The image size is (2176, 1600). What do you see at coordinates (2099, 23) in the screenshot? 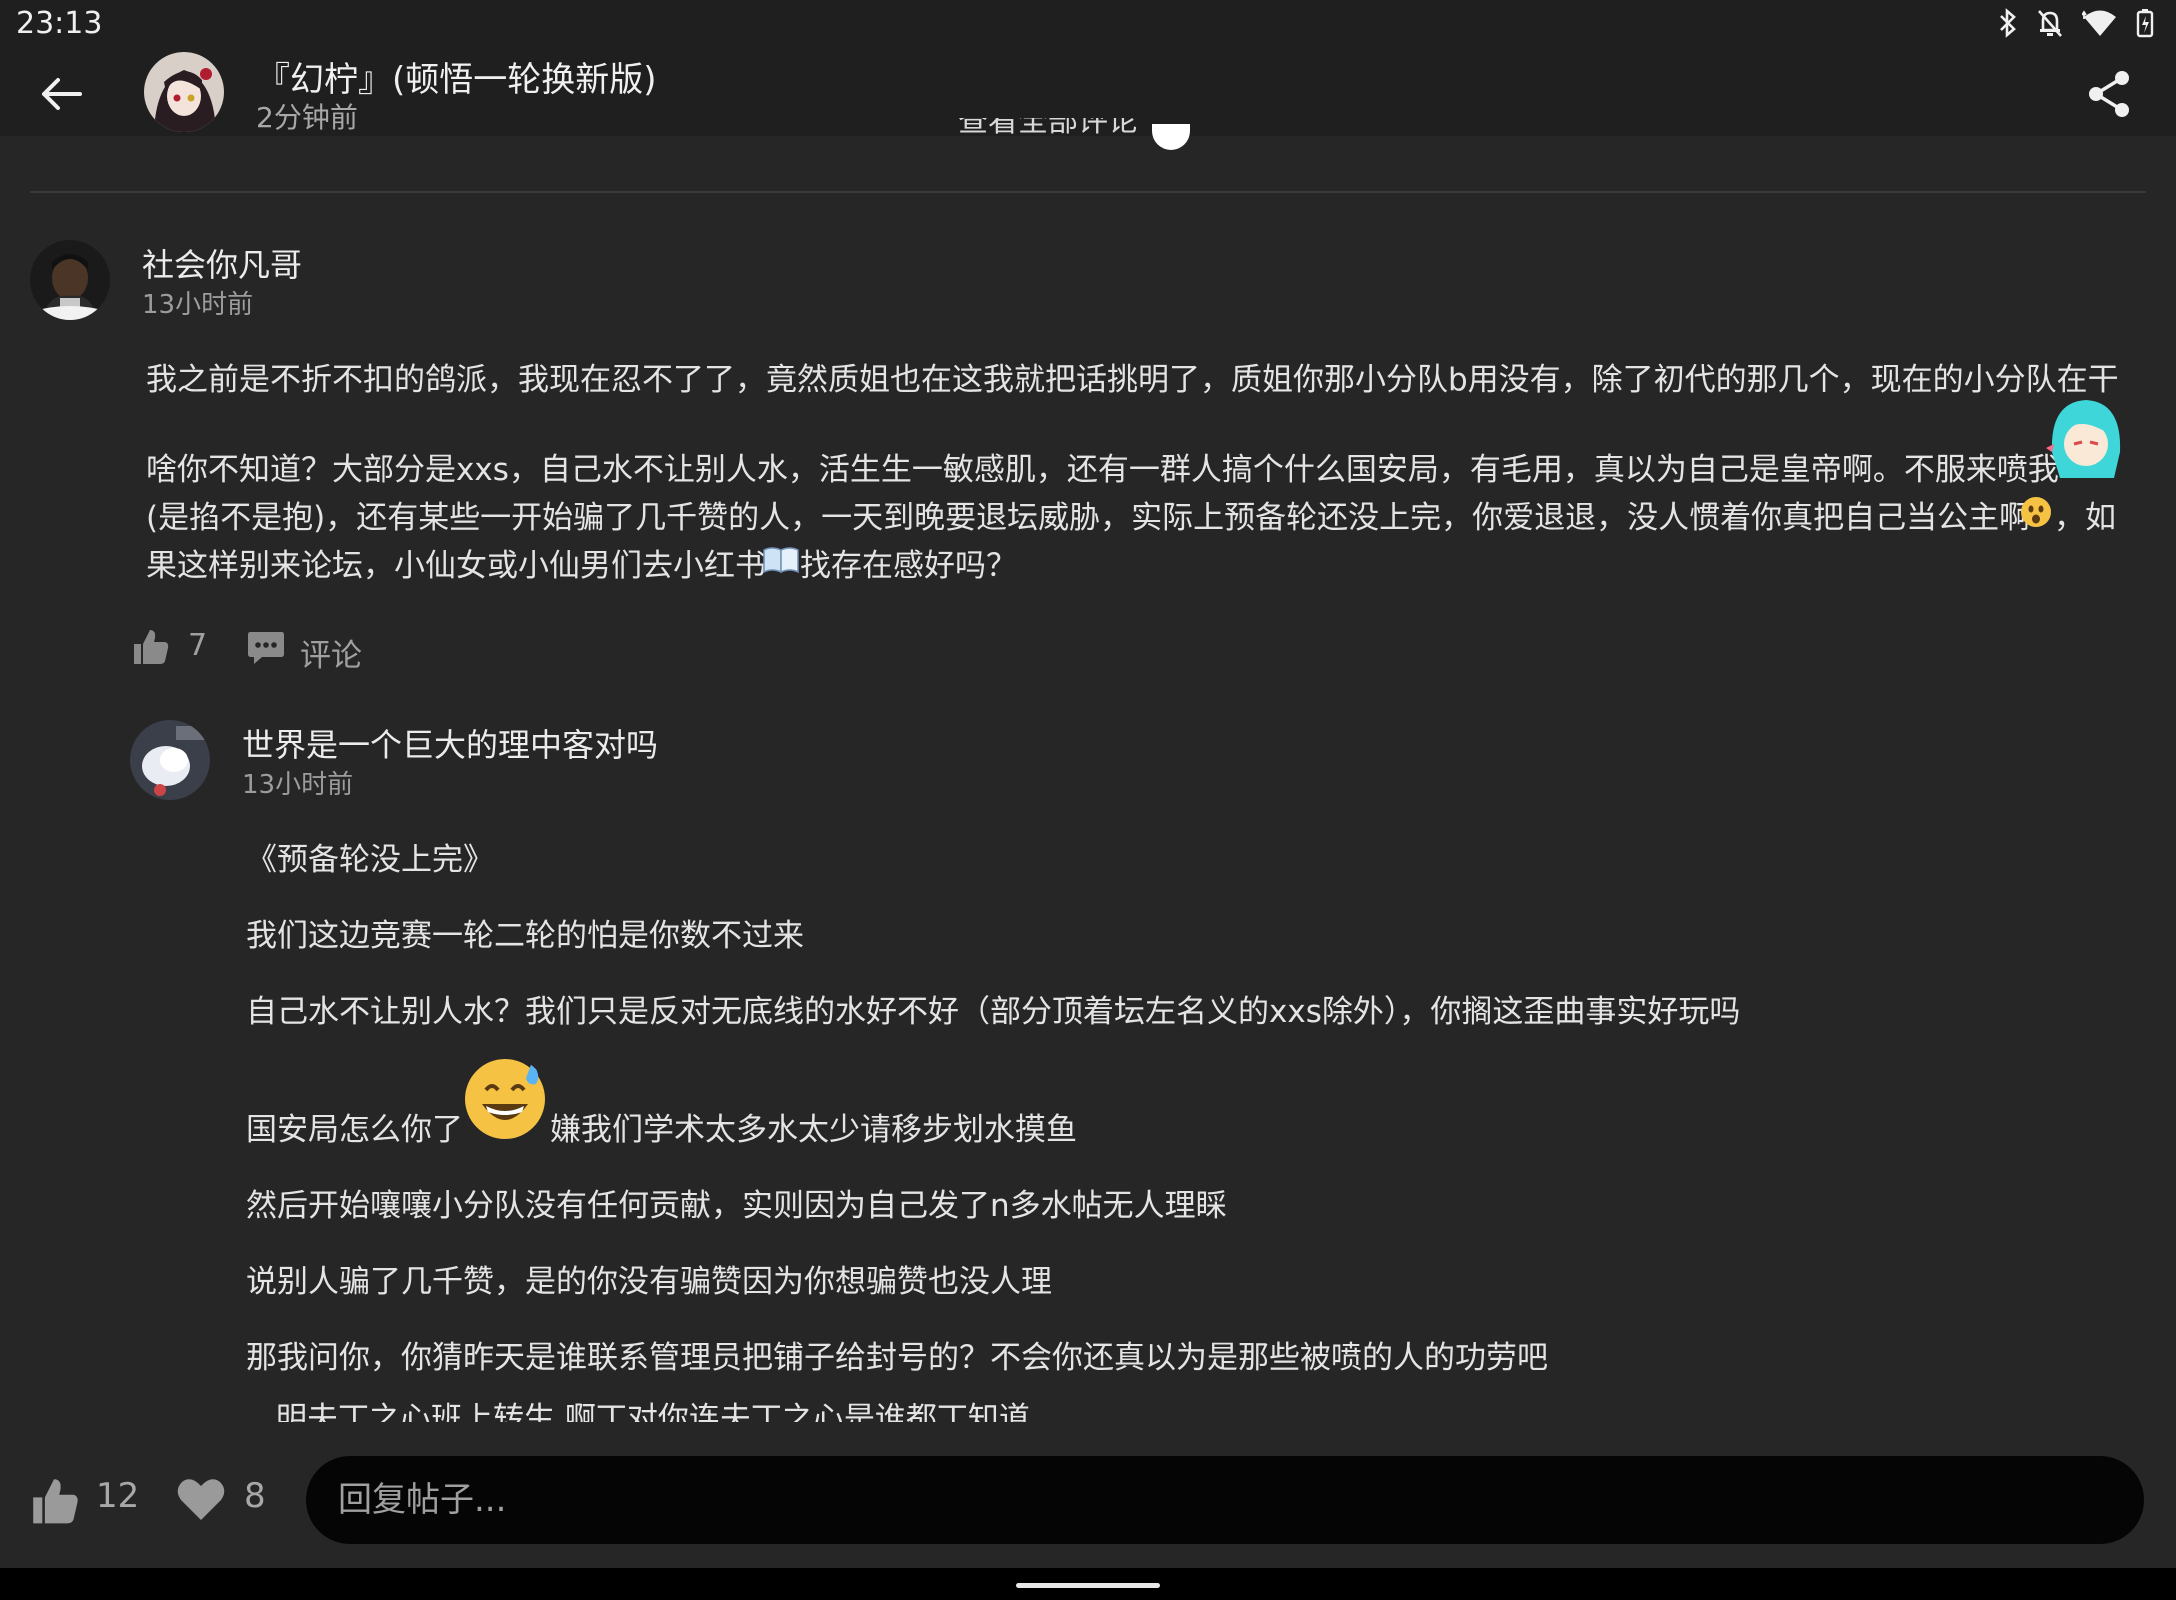
I see `wifi-icon` at bounding box center [2099, 23].